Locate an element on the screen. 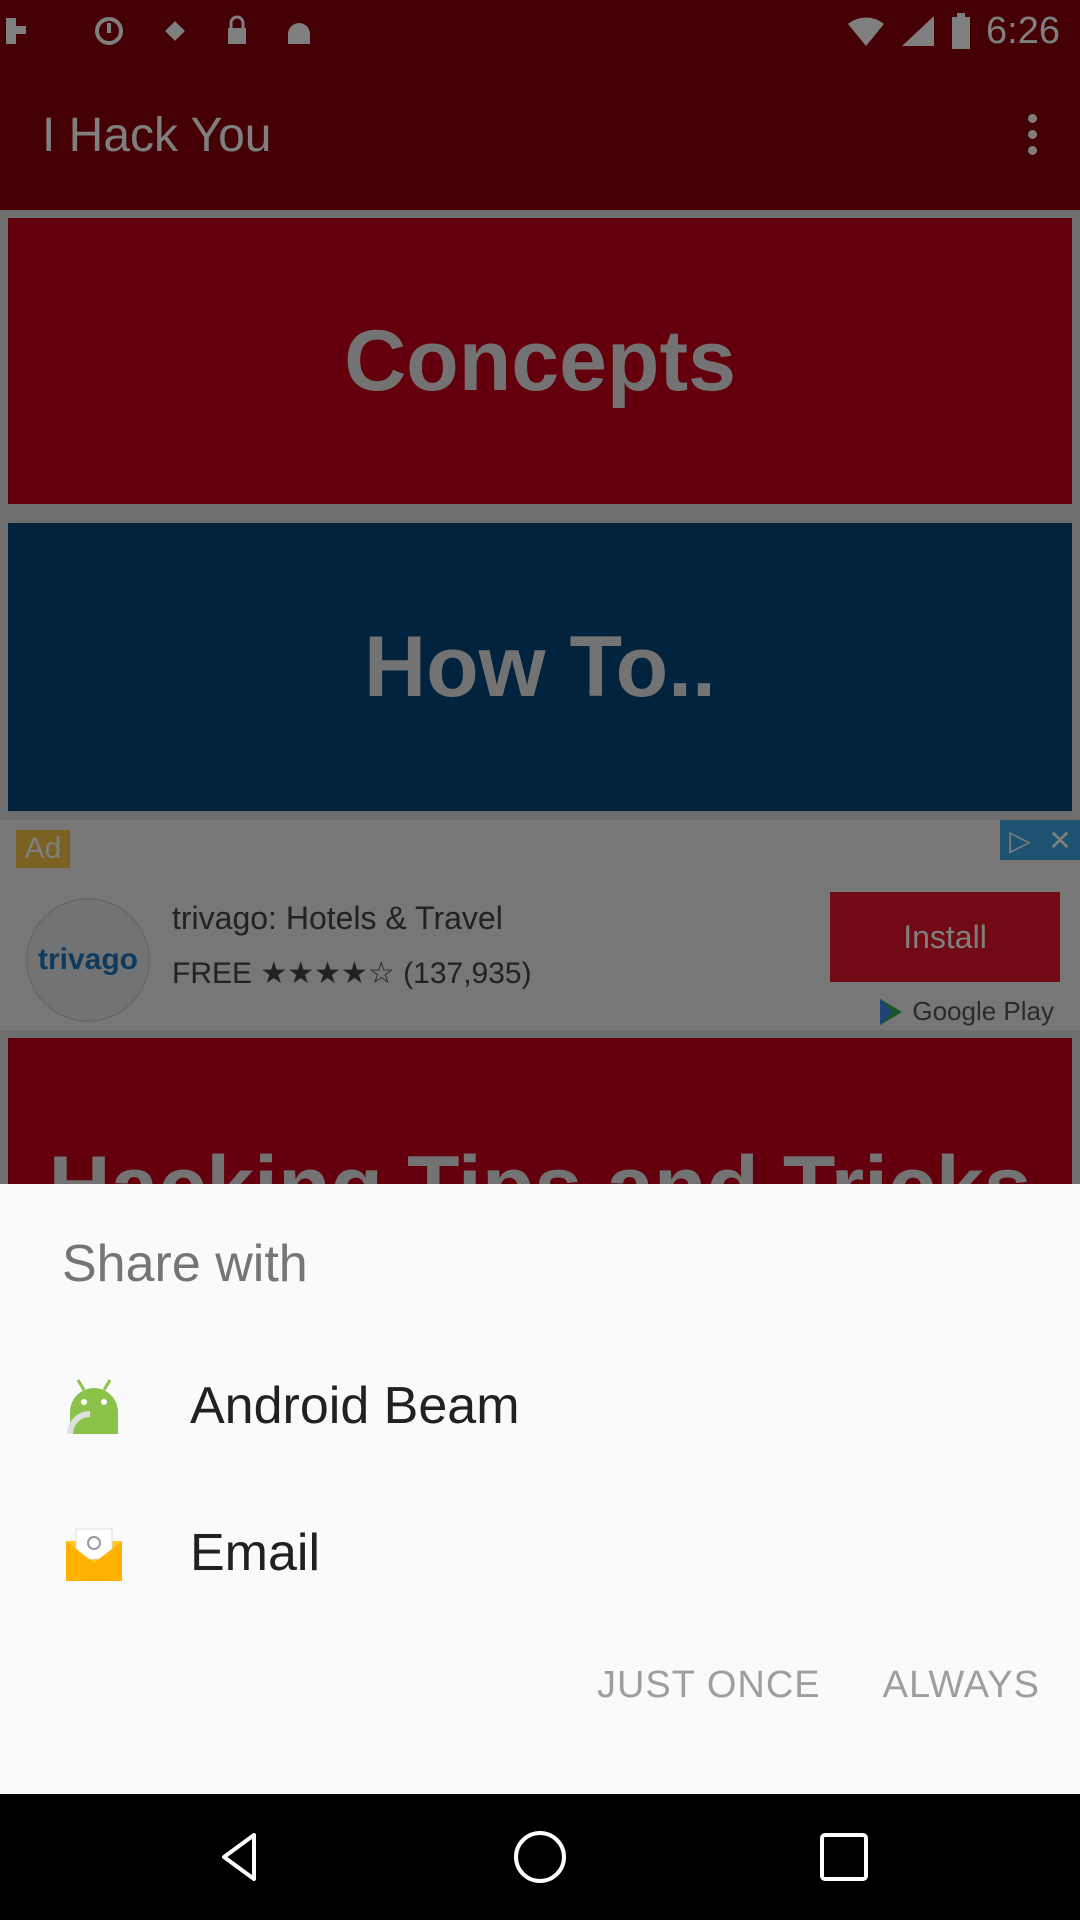  lock-icon is located at coordinates (237, 29).